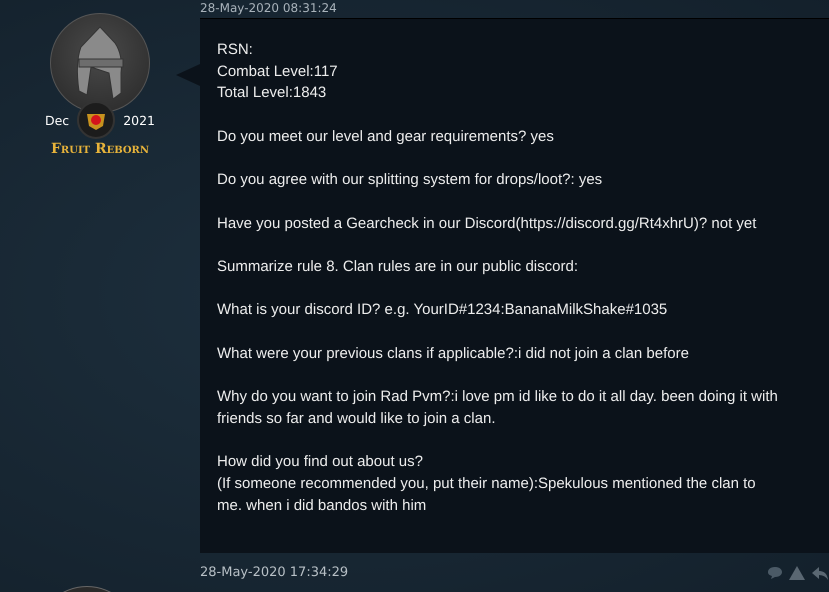  I want to click on post-paragraph: Do you meet our level and gear requirements? yes, so click(386, 136).